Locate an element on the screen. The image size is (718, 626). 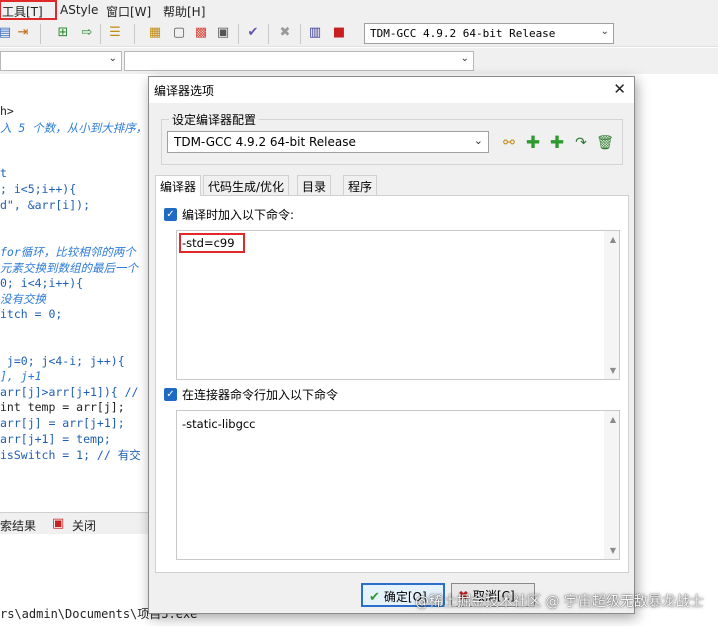
code-line: h> is located at coordinates (7, 111).